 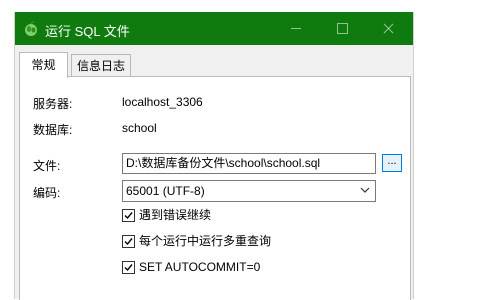 I want to click on multiple-queries-checkbox, so click(x=128, y=241).